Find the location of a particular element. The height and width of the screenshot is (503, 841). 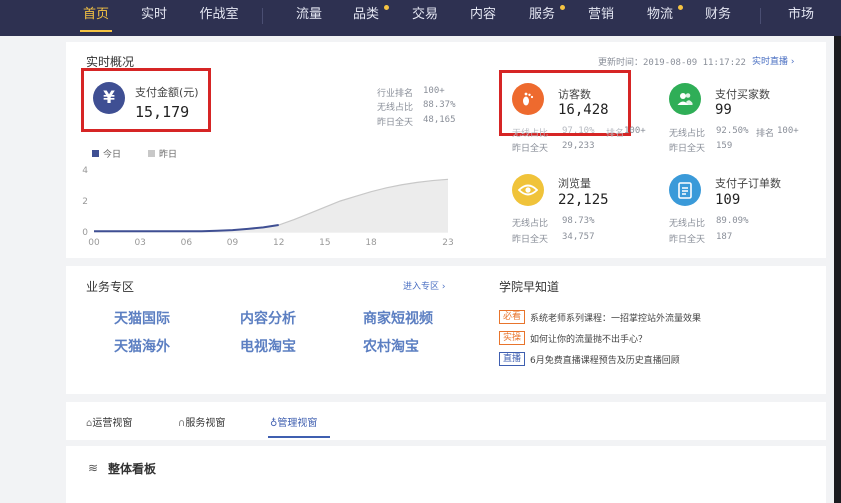

view-tabs-bar: ⌂运营视窗 ∩服务视窗 ♁管理视窗 is located at coordinates (446, 421).